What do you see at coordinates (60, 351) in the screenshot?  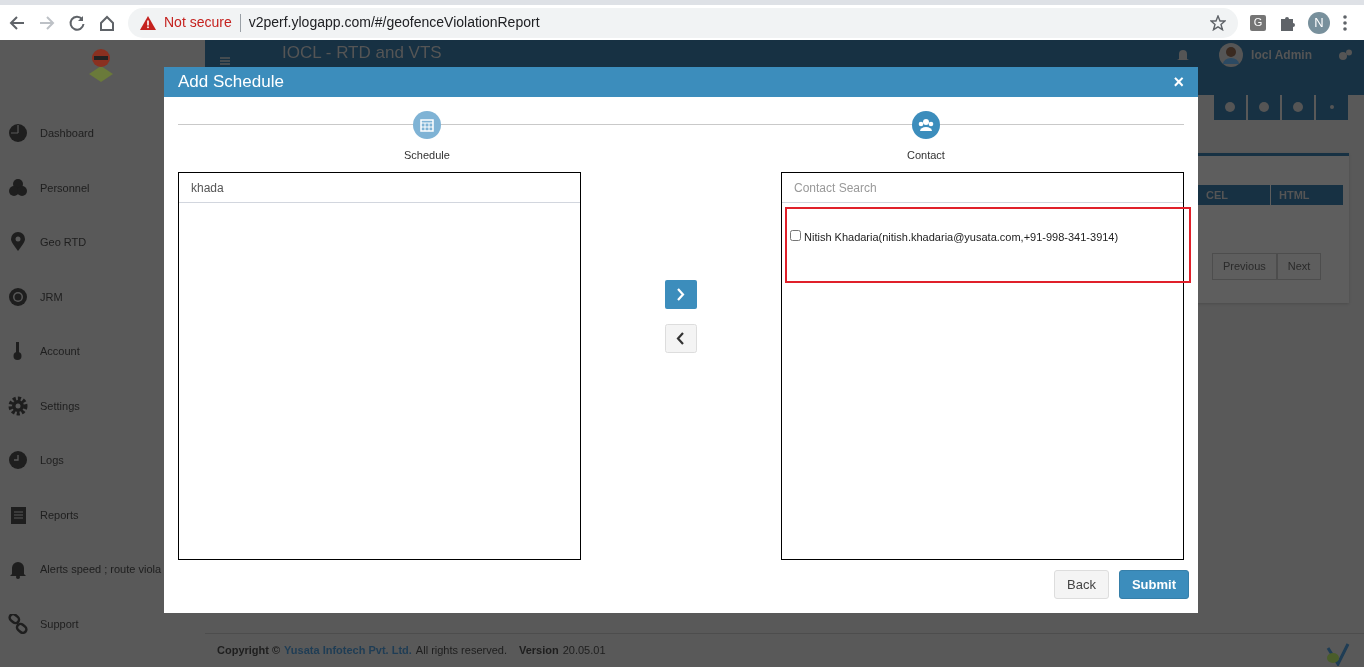 I see `sidebar-item: Account` at bounding box center [60, 351].